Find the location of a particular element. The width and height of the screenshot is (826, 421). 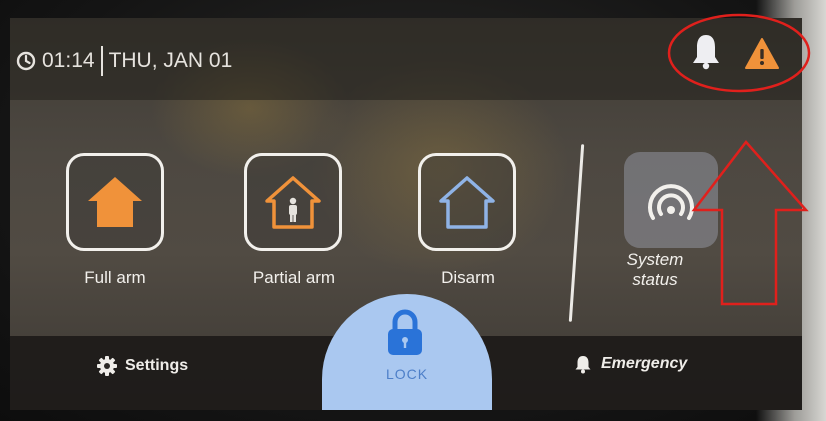

house-outline-icon is located at coordinates (467, 202).